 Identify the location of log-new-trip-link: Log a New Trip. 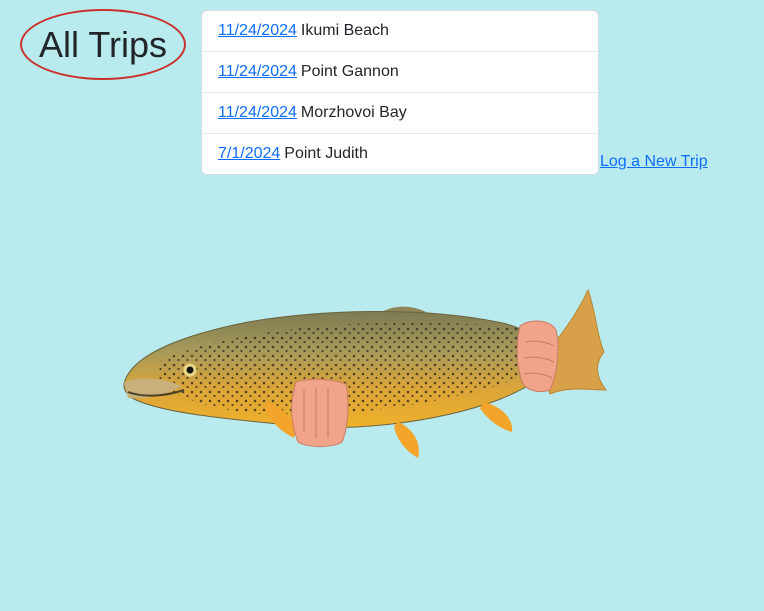
(654, 162).